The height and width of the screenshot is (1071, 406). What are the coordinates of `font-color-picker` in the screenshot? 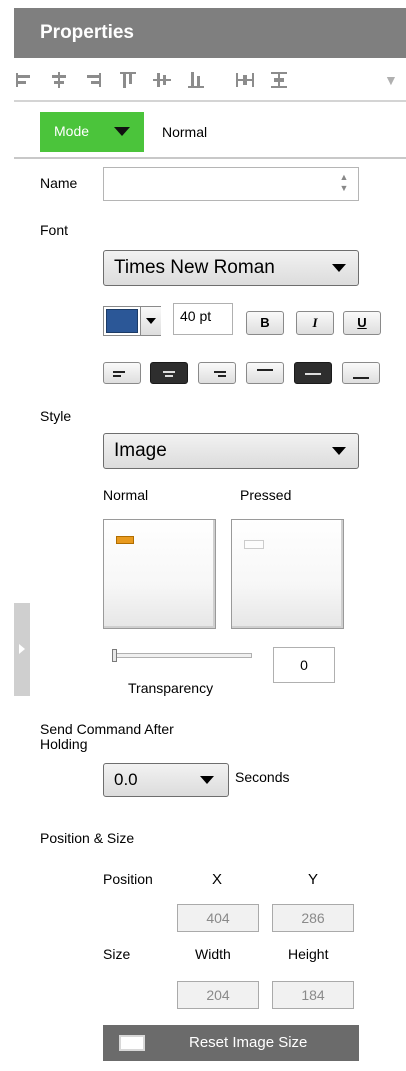 It's located at (132, 321).